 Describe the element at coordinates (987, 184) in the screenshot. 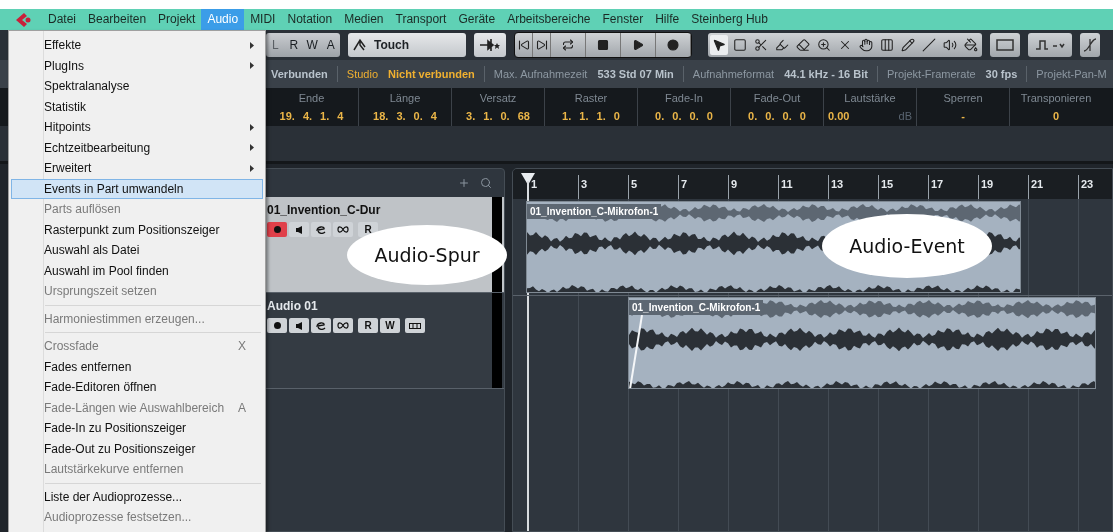

I see `ruler-label: 19` at that location.